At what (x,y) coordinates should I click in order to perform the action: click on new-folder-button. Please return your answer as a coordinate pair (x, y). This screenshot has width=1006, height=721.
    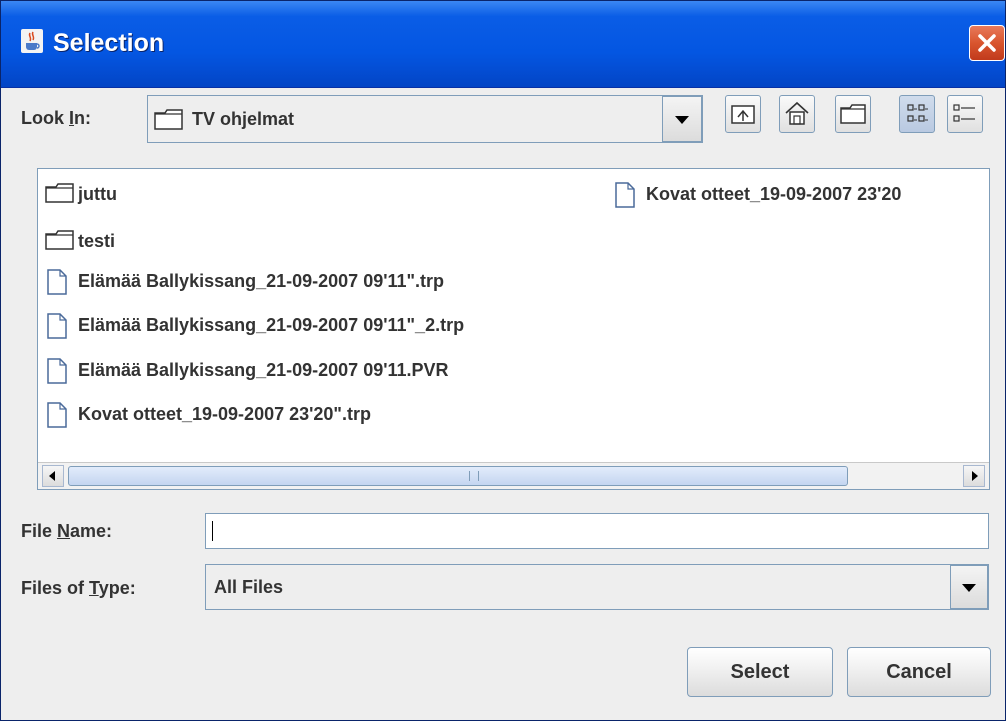
    Looking at the image, I should click on (853, 114).